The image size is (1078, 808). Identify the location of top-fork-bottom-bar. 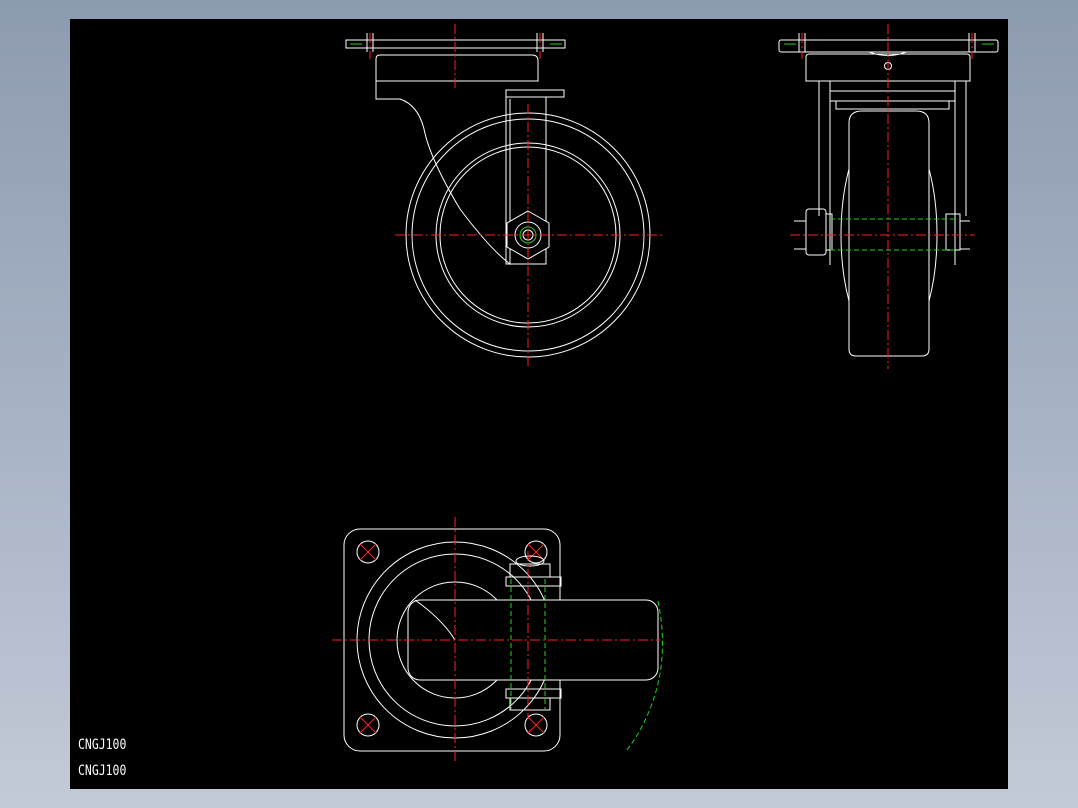
(533, 693).